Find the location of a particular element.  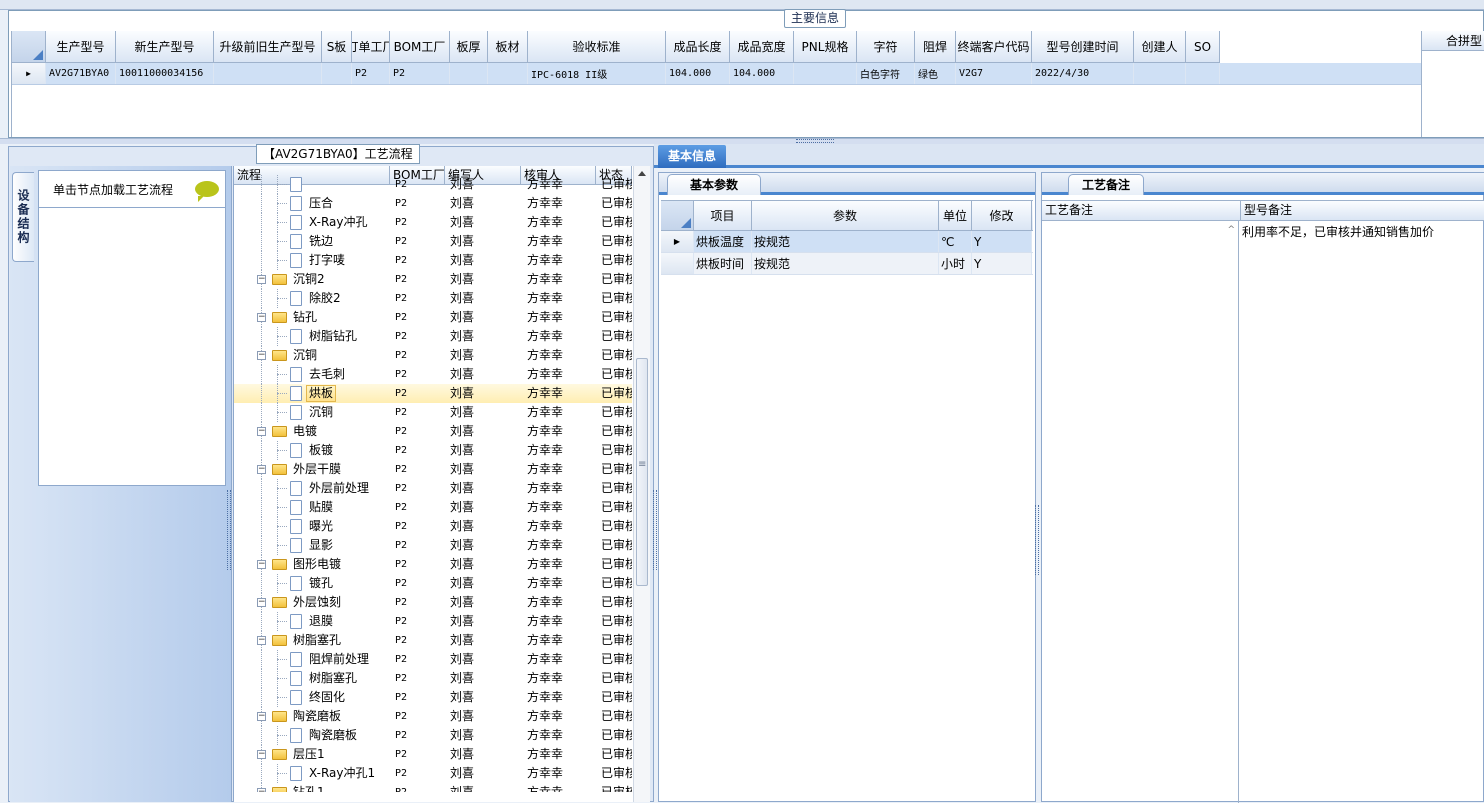

col-header: 订单工厂 is located at coordinates (371, 46).